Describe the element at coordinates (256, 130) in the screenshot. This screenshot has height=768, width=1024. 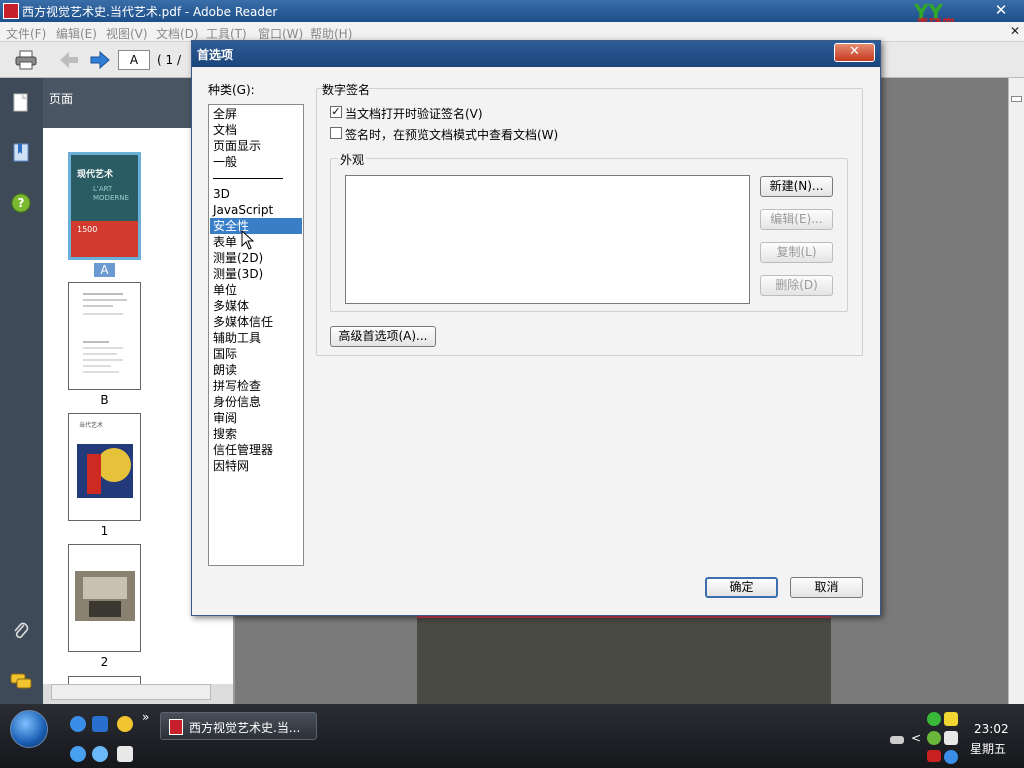
I see `category-documents: 文档` at that location.